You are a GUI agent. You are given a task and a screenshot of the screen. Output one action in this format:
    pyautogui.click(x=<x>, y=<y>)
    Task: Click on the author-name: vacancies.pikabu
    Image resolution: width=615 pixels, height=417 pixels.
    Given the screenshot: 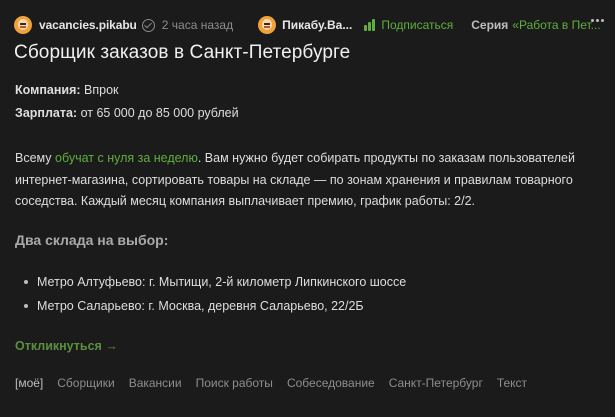 What is the action you would take?
    pyautogui.click(x=88, y=25)
    